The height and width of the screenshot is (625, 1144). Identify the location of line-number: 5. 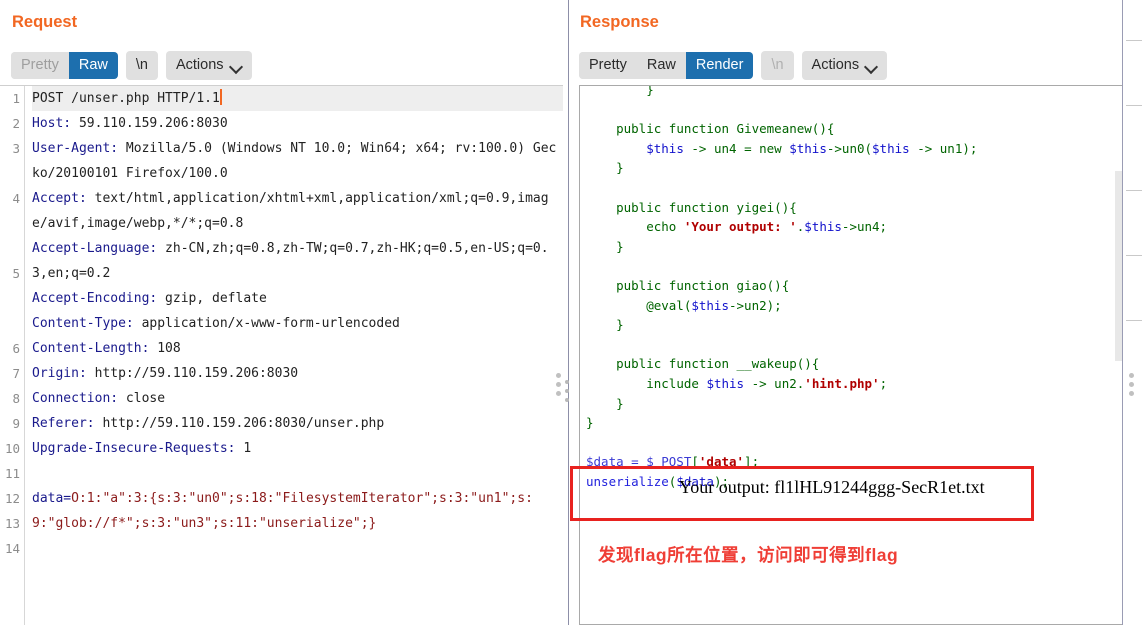
(16, 273).